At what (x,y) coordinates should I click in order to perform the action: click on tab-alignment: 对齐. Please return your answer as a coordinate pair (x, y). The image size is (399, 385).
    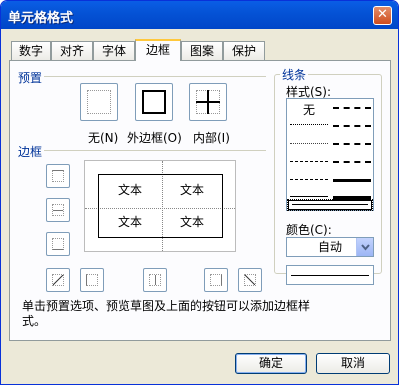
    Looking at the image, I should click on (72, 50).